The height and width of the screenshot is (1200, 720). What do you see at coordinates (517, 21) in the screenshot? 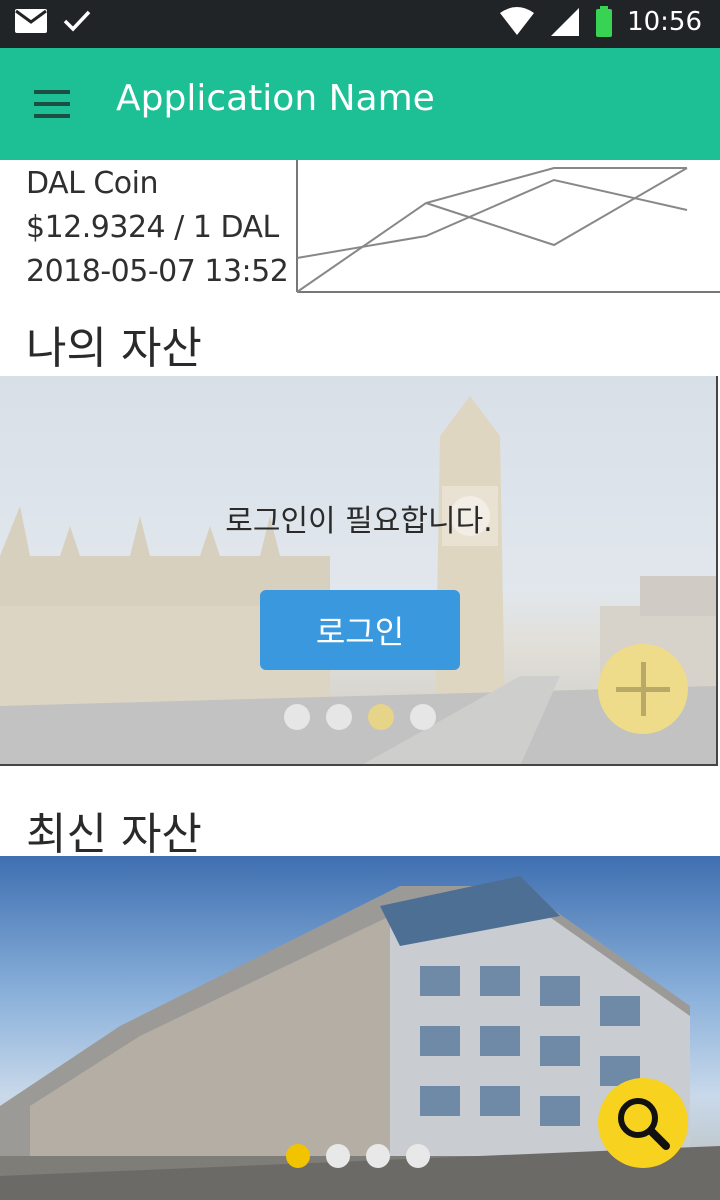
I see `wifi-icon` at bounding box center [517, 21].